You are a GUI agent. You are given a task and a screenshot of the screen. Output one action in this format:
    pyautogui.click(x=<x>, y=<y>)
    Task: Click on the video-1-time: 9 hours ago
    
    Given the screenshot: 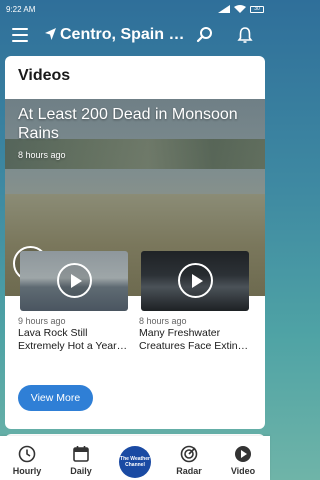 What is the action you would take?
    pyautogui.click(x=42, y=321)
    